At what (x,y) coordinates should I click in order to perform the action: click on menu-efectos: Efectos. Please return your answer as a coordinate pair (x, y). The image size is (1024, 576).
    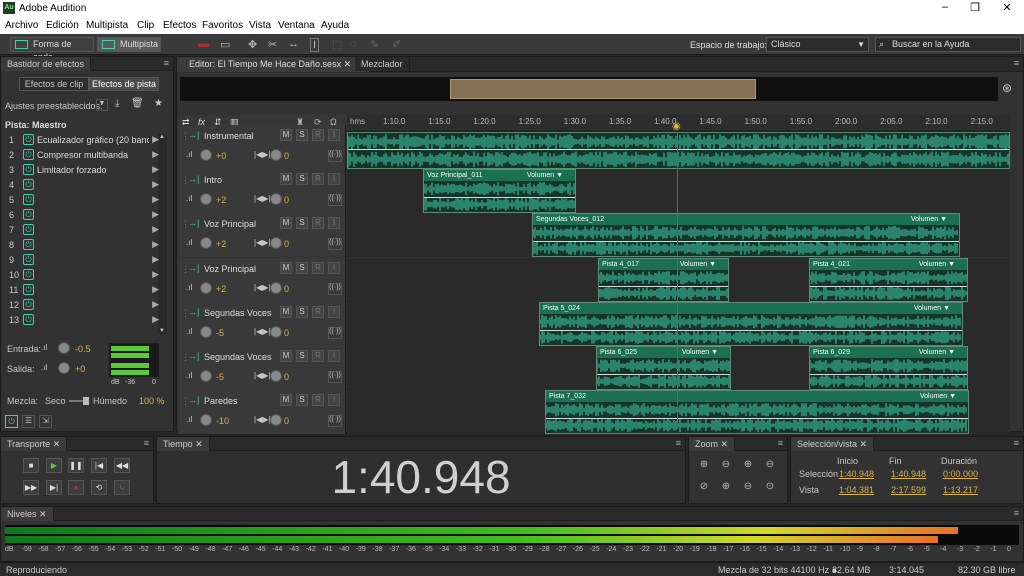
    Looking at the image, I should click on (179, 25).